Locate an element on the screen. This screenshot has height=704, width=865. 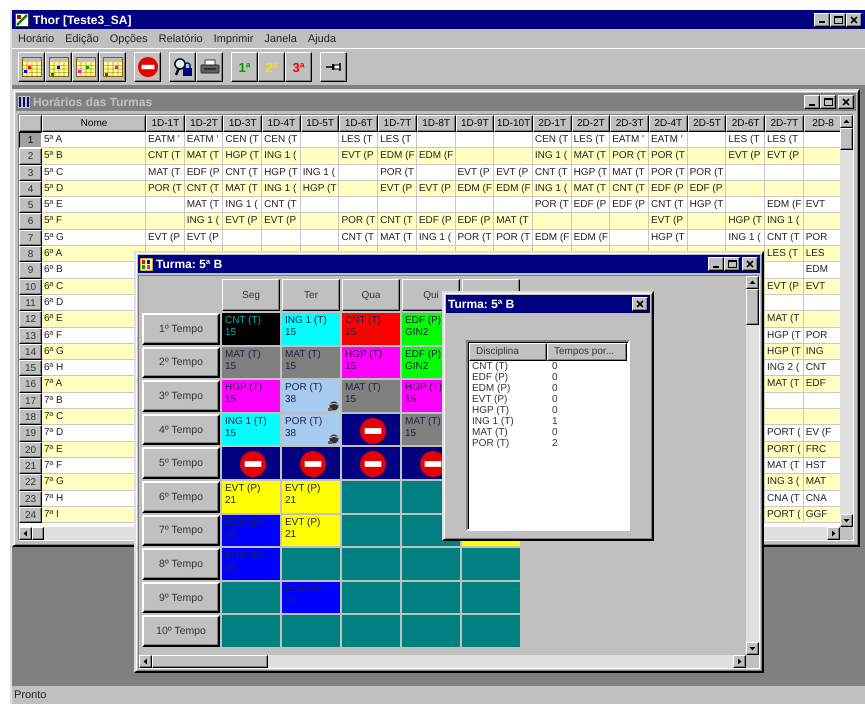
horizontal-scrollbar is located at coordinates (442, 661).